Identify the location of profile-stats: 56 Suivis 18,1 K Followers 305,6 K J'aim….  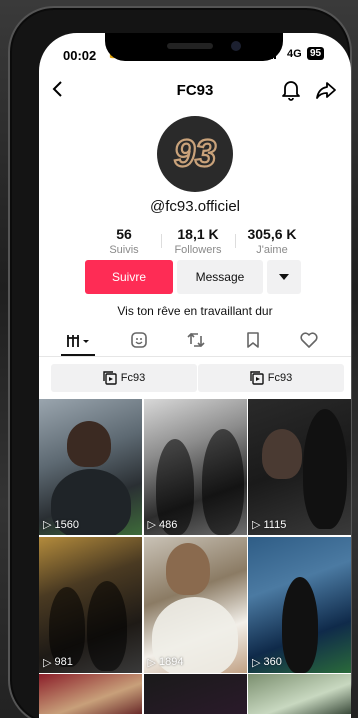
(198, 243).